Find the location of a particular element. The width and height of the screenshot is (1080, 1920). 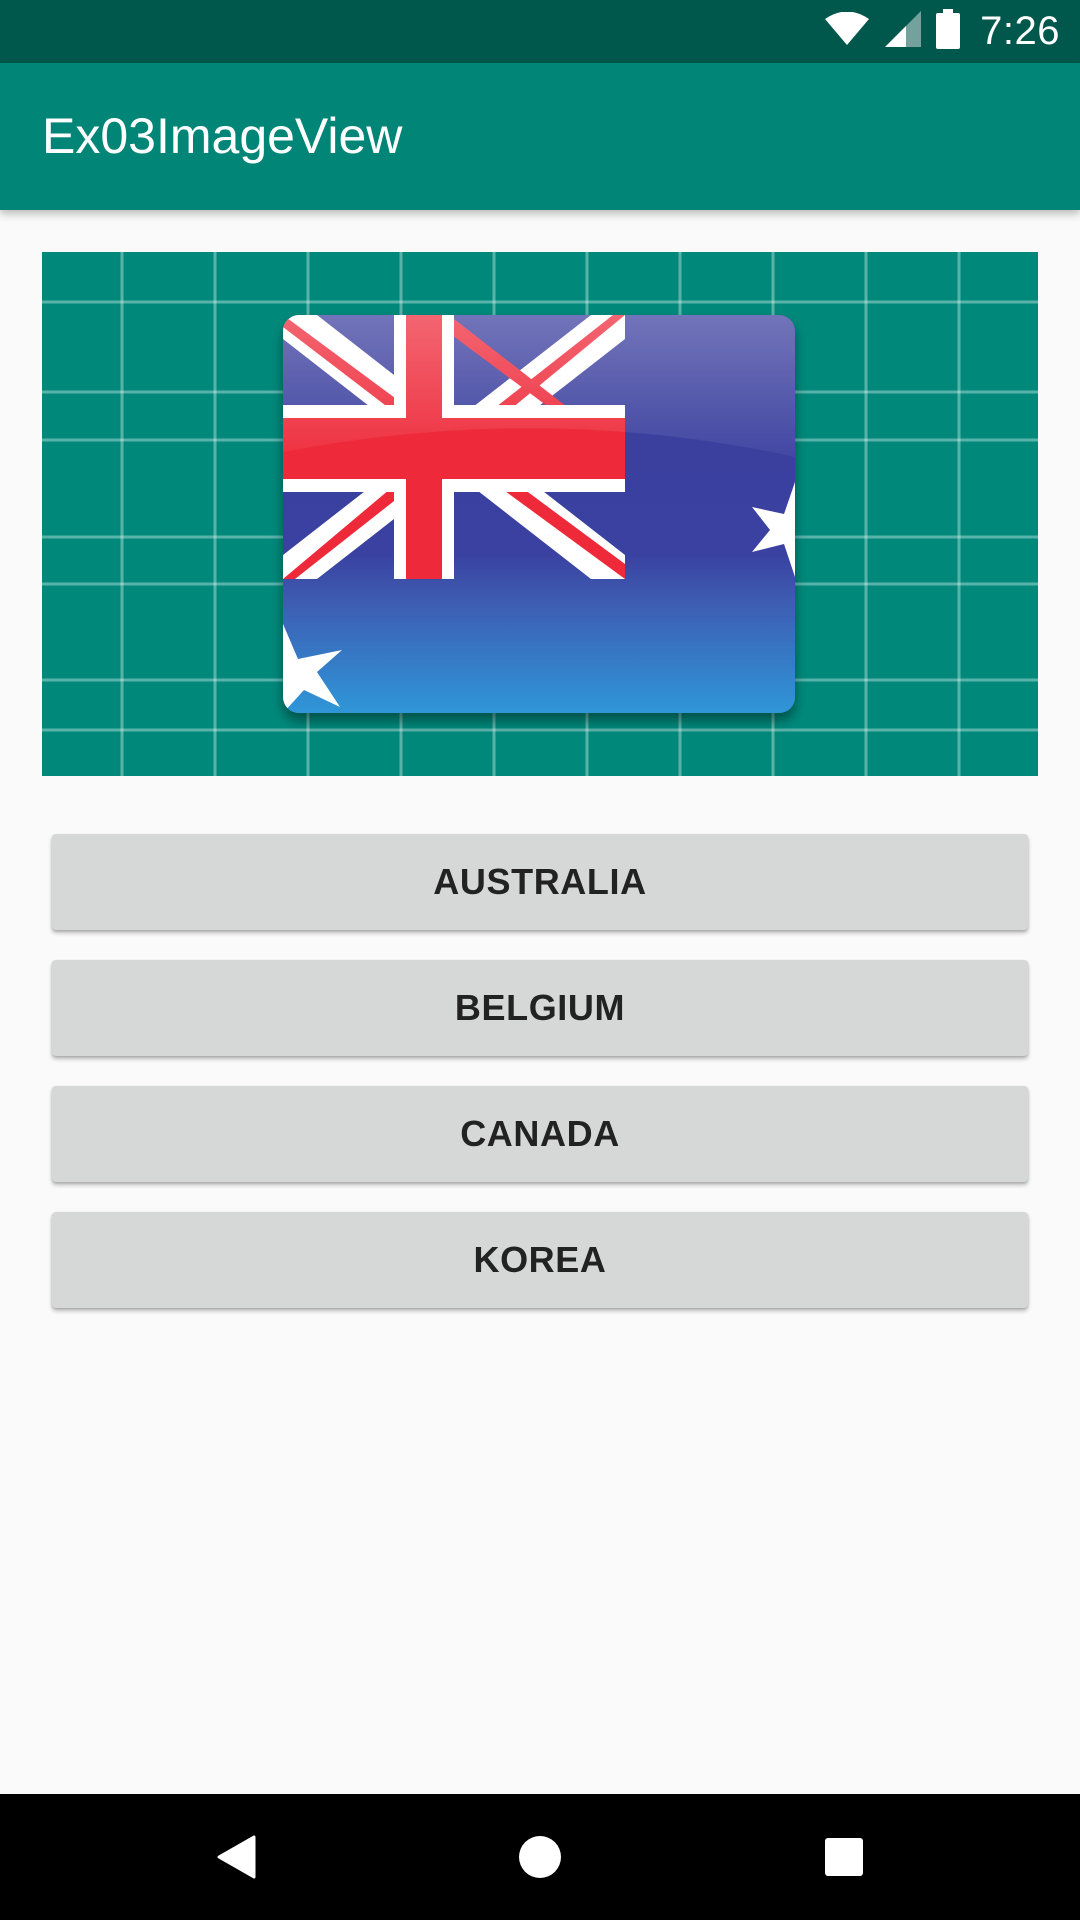

status-icons: 7:26 is located at coordinates (942, 31).